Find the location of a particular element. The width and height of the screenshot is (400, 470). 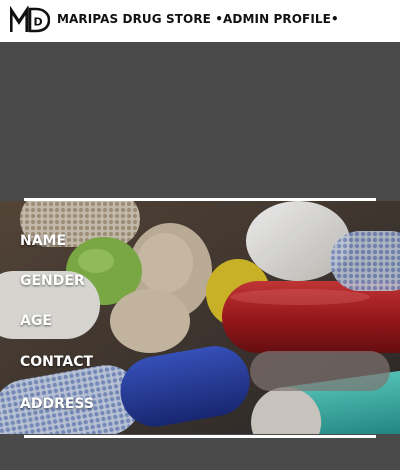

md-logo-icon: D is located at coordinates (30, 19).